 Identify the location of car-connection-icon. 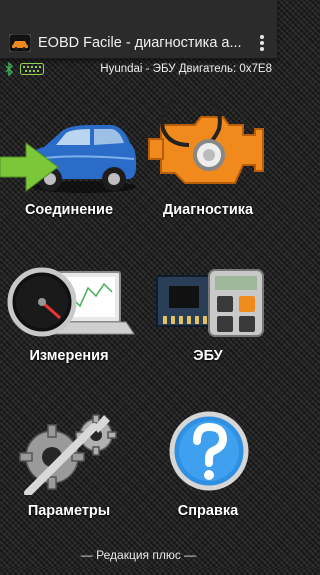
(68, 159).